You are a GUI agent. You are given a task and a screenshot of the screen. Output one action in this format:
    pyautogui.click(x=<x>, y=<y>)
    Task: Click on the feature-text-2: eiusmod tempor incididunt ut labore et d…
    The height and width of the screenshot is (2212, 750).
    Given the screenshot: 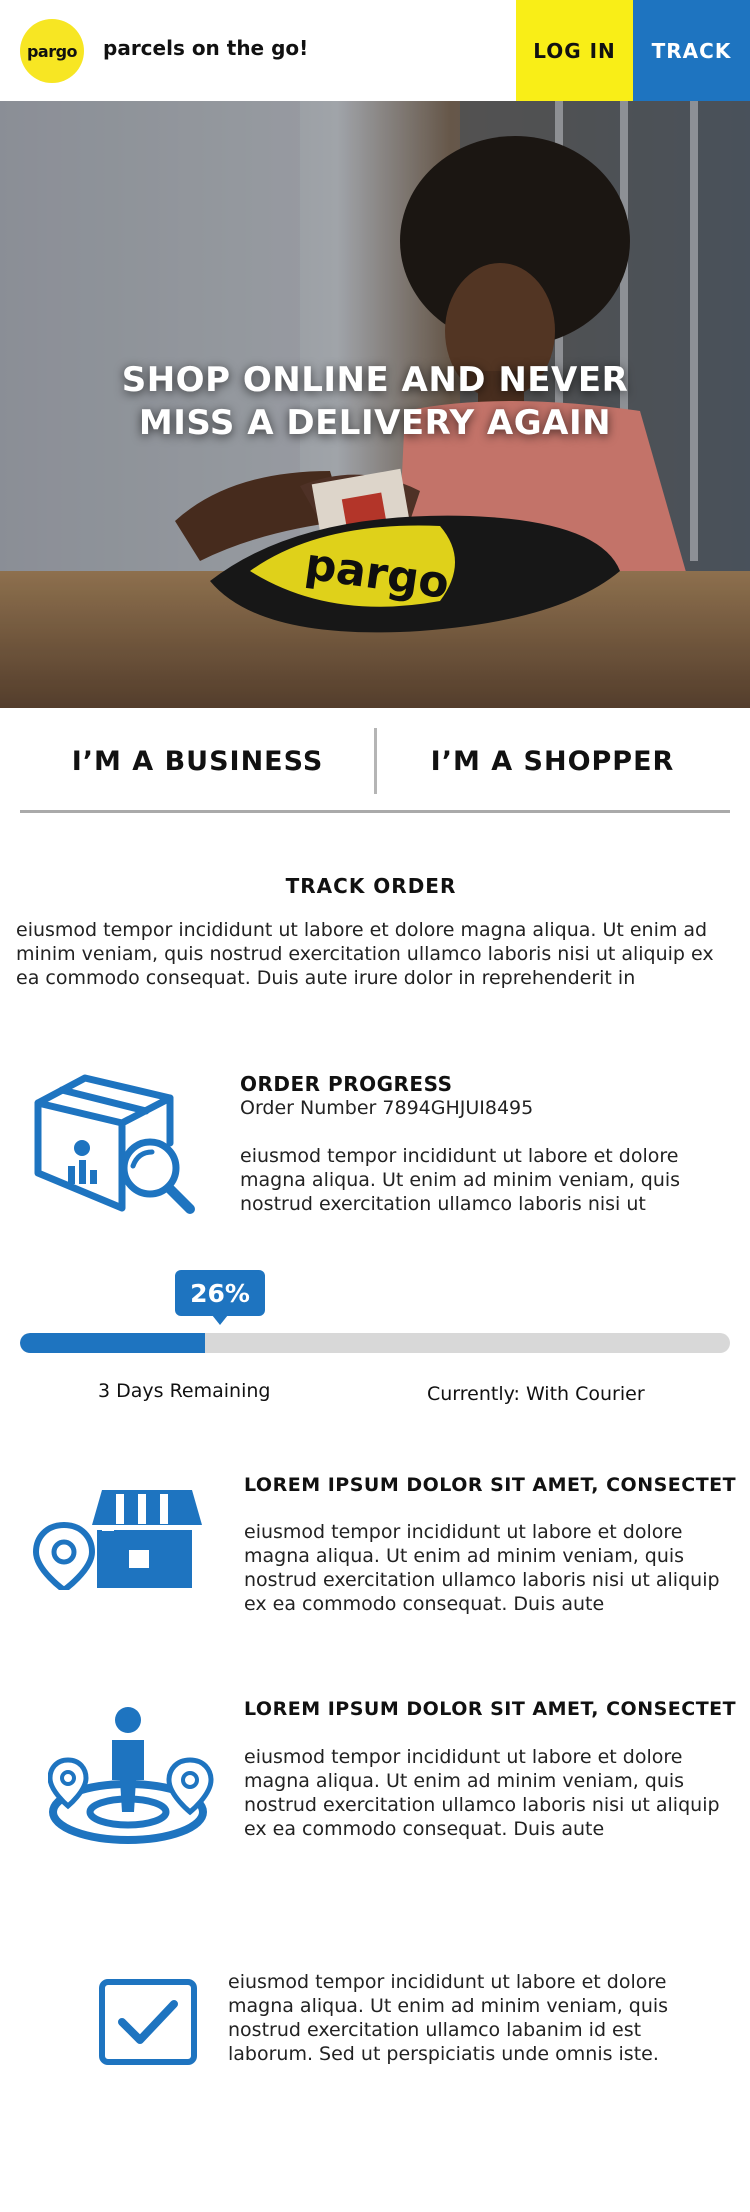 What is the action you would take?
    pyautogui.click(x=482, y=1793)
    